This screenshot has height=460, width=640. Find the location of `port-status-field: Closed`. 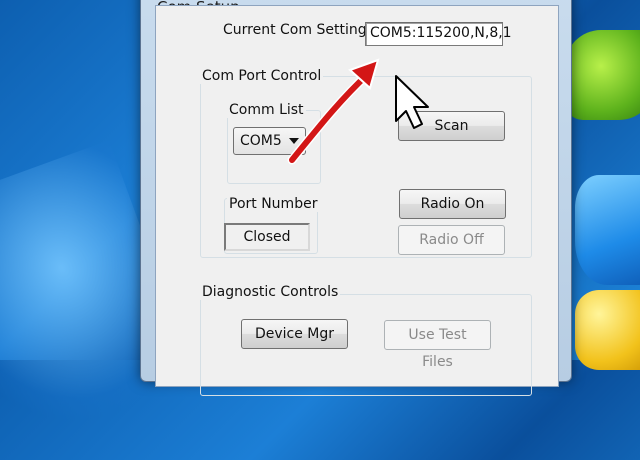

port-status-field: Closed is located at coordinates (267, 237).